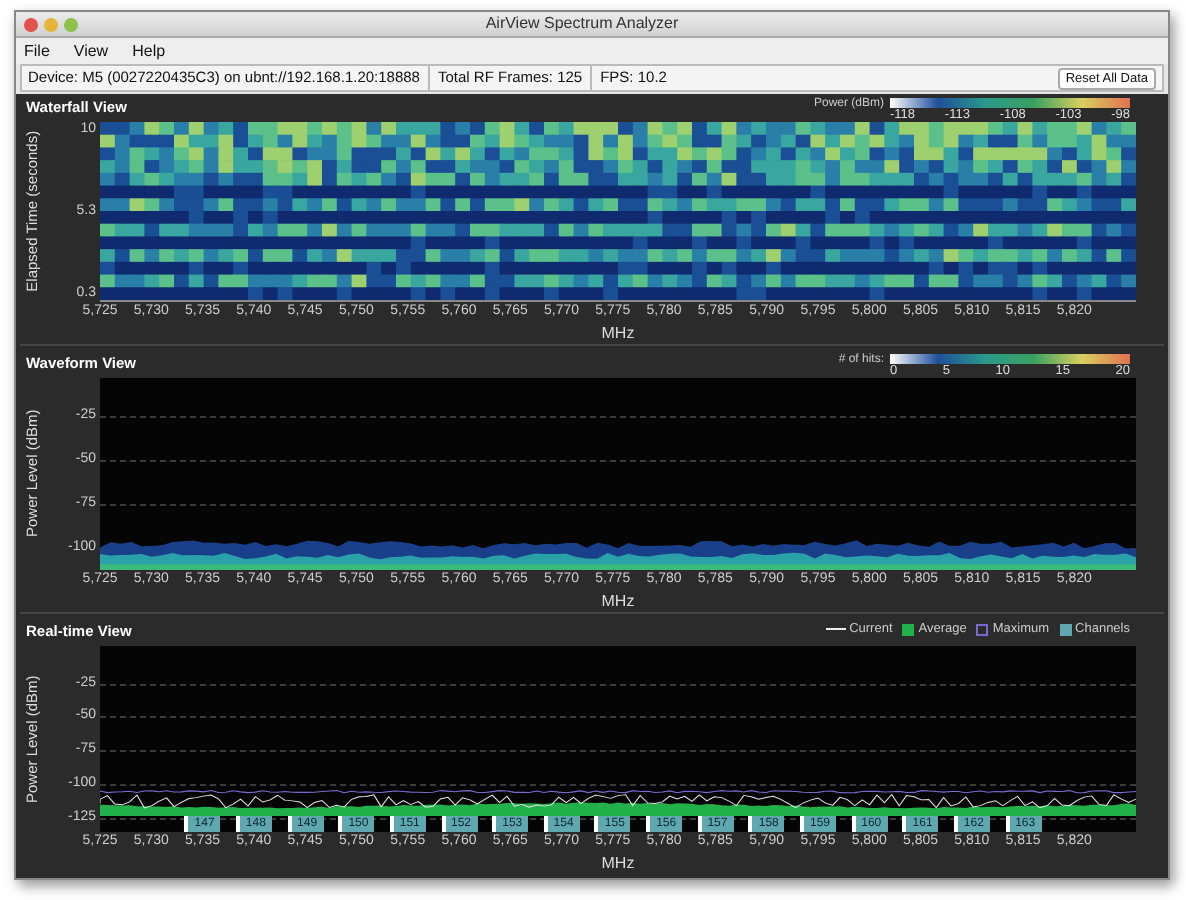 The image size is (1186, 900). Describe the element at coordinates (149, 51) in the screenshot. I see `menu-item: Help` at that location.